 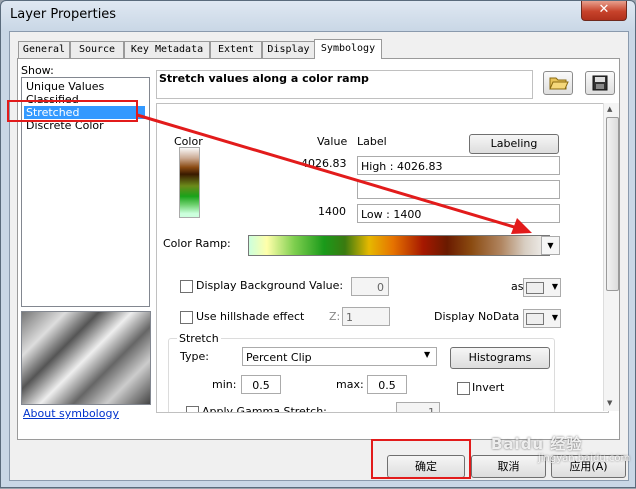 What do you see at coordinates (584, 458) in the screenshot?
I see `watermark-url: jingyan.baidu.com` at bounding box center [584, 458].